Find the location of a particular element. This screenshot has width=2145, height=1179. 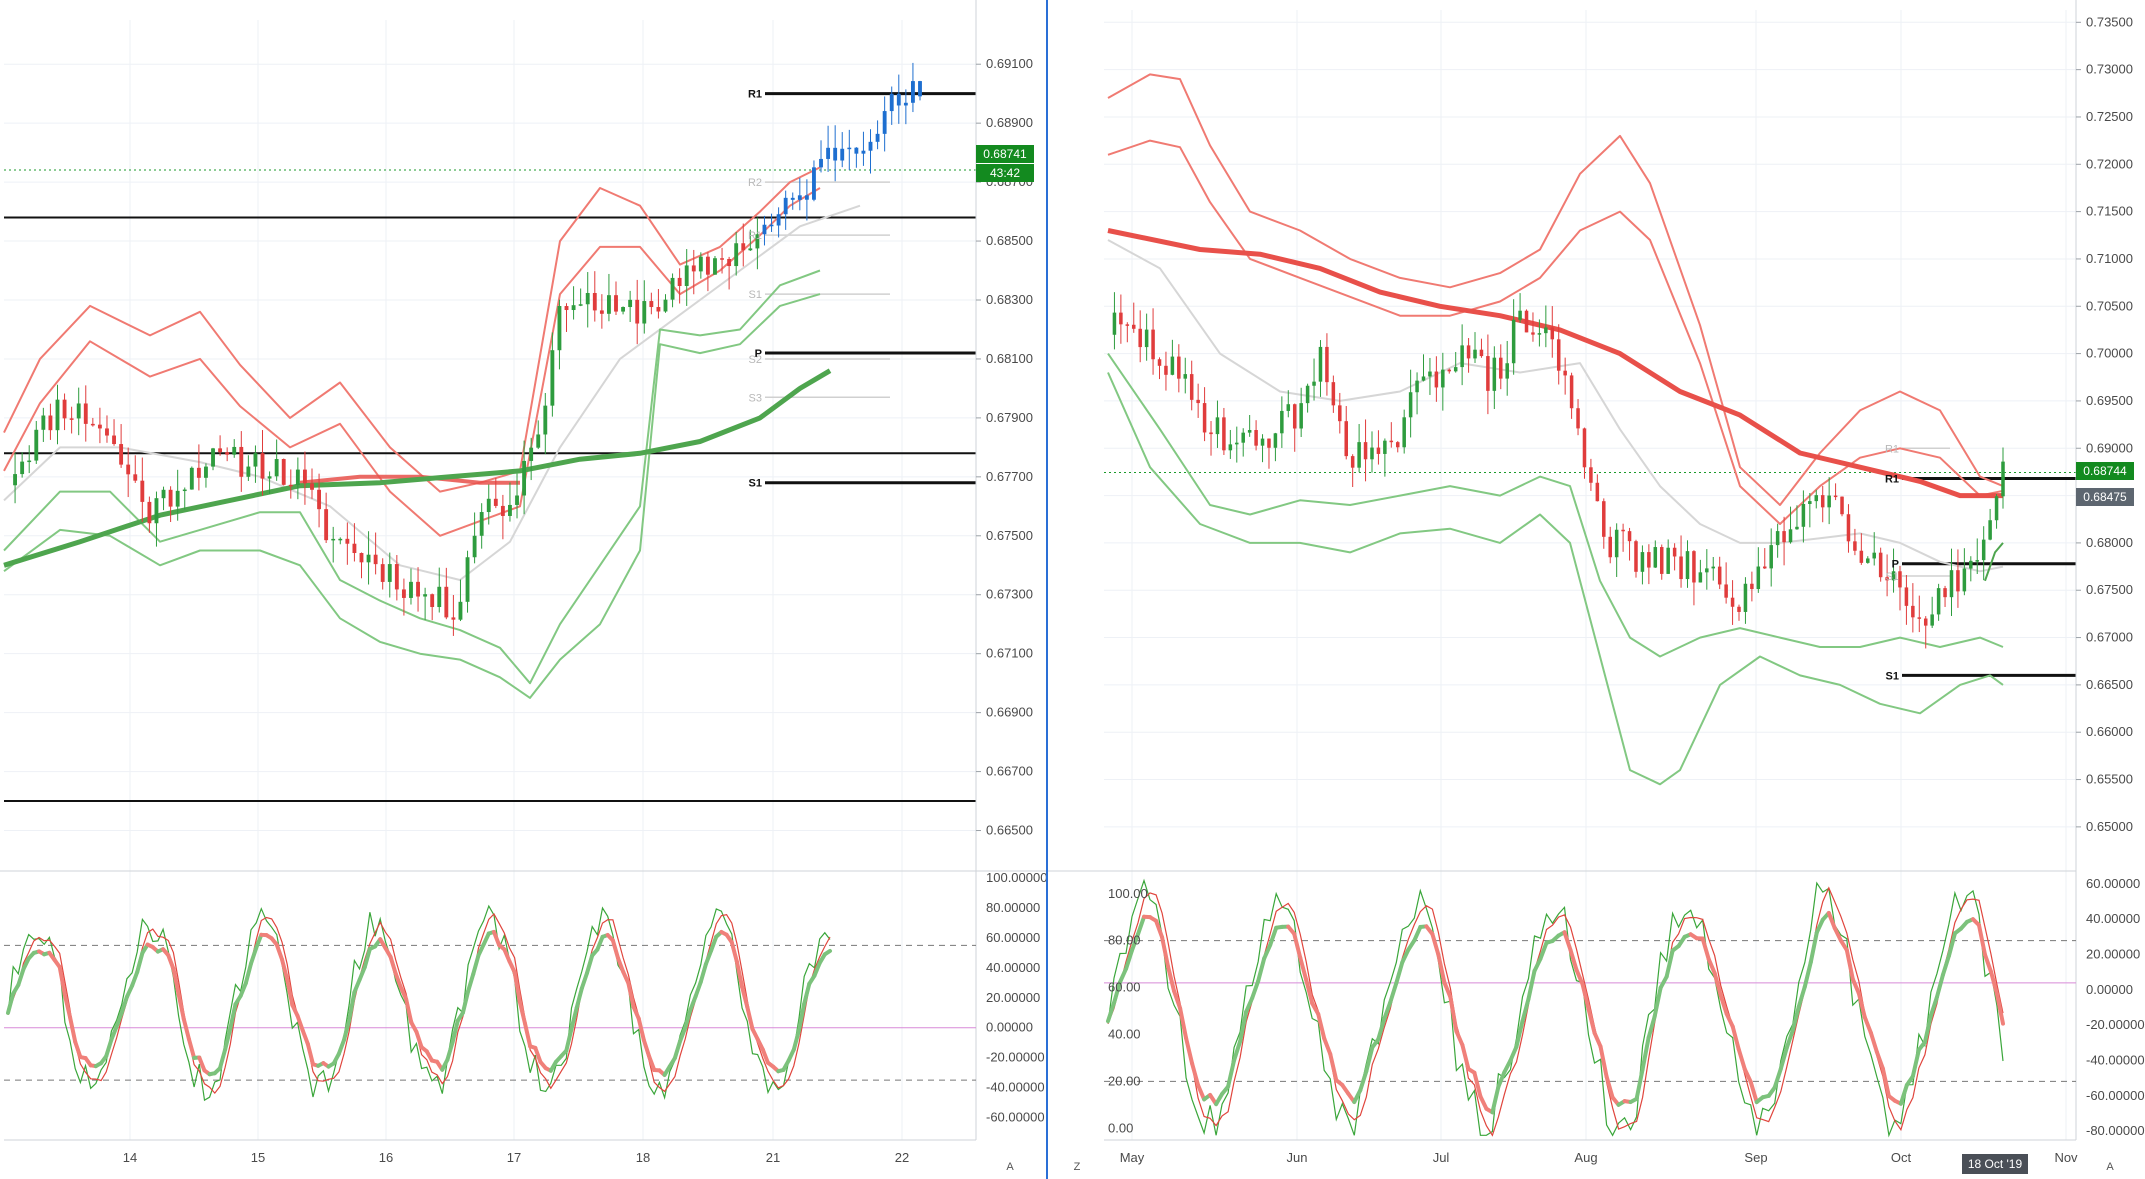

right-axis-auto-button: A is located at coordinates (2110, 1167).